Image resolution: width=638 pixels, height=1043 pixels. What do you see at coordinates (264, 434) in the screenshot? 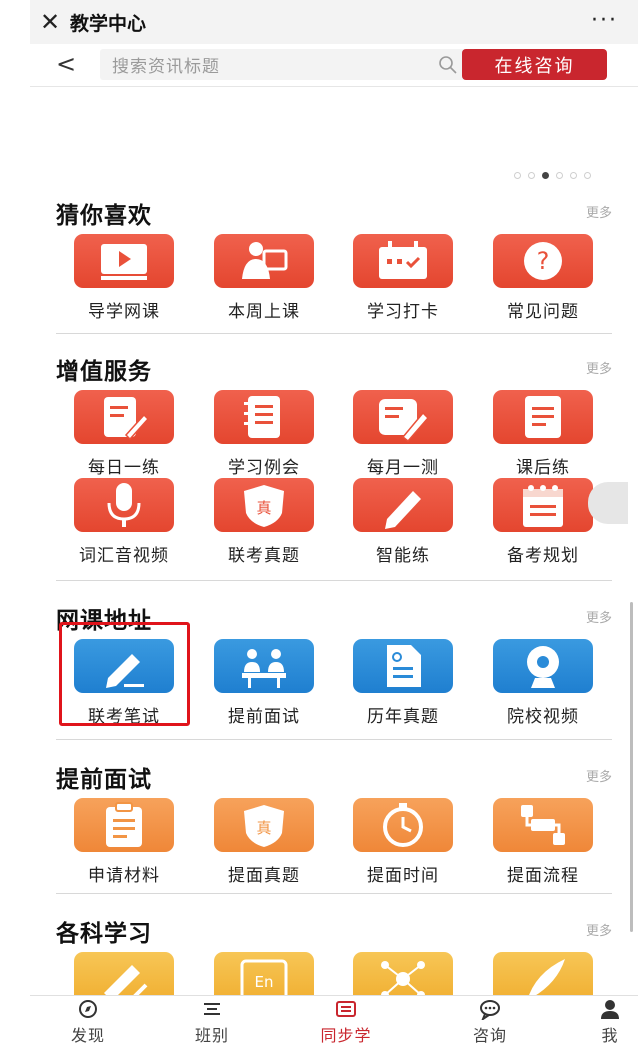
I see `grid-item: 学习例会` at bounding box center [264, 434].